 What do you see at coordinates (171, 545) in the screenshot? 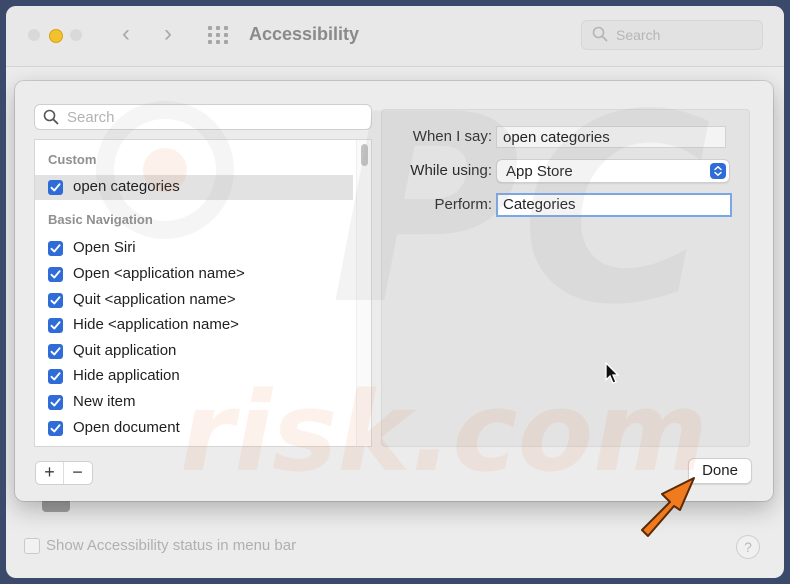
I see `status-menu-bar-label: Show Accessibility status in menu bar` at bounding box center [171, 545].